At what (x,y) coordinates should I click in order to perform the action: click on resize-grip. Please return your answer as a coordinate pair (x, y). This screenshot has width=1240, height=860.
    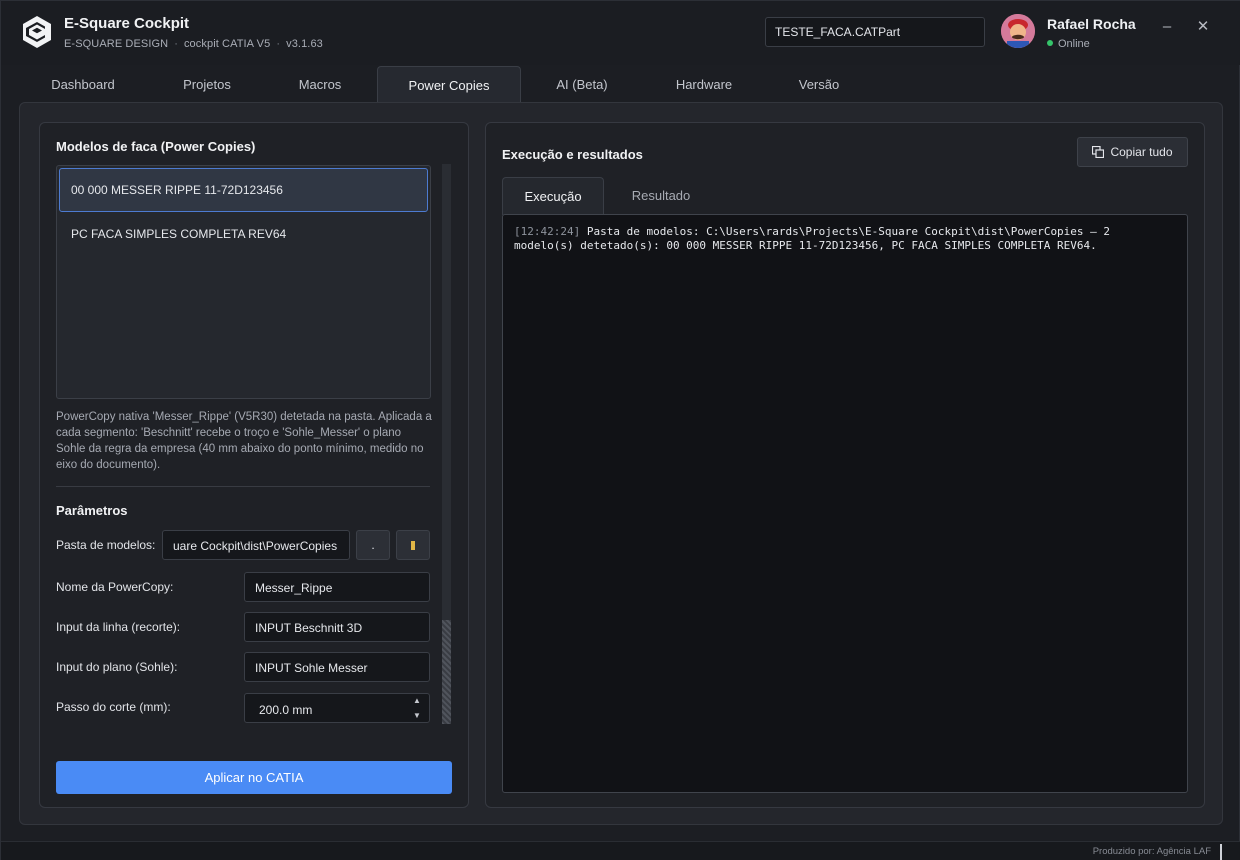
    Looking at the image, I should click on (1221, 852).